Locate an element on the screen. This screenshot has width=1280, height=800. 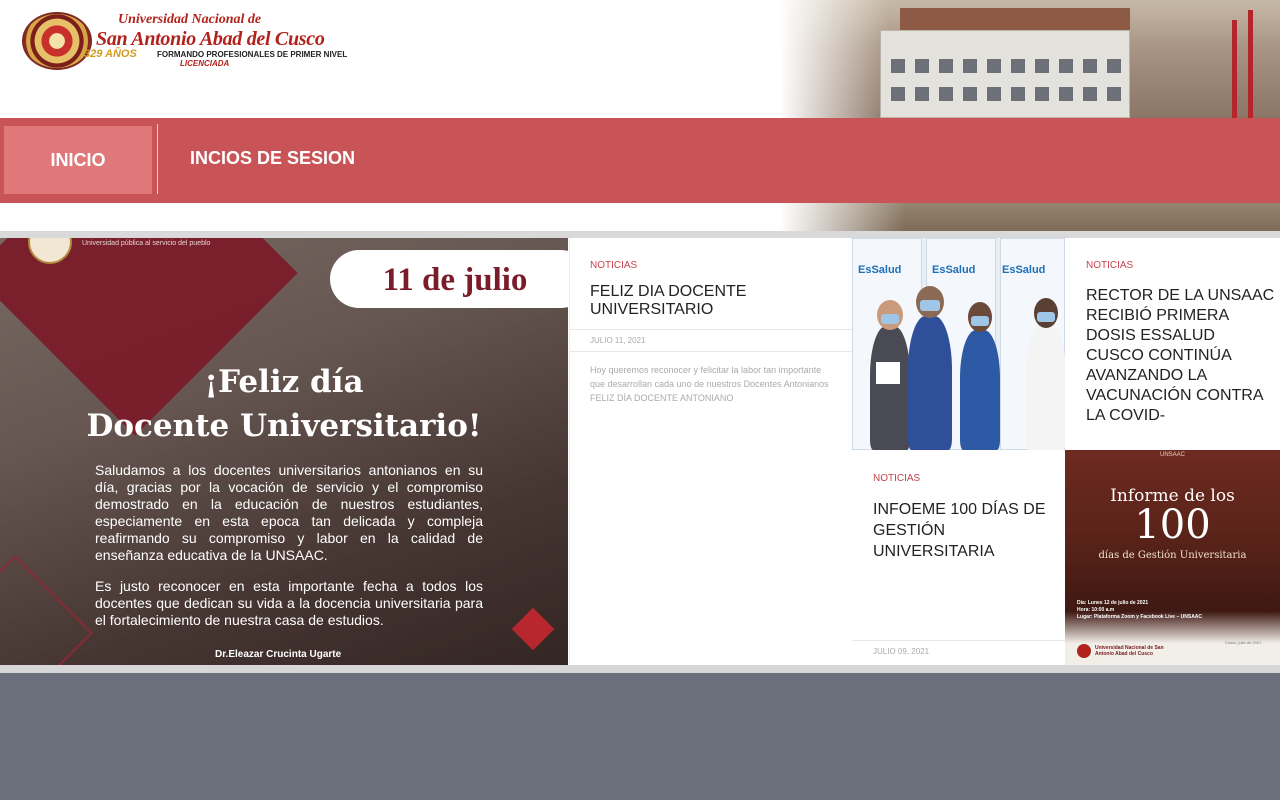
nav-separator is located at coordinates (157, 159).